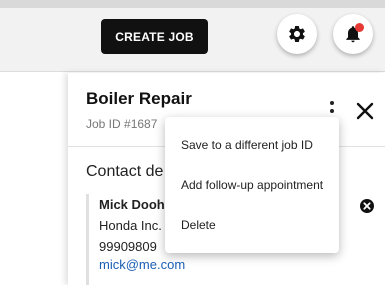  Describe the element at coordinates (359, 27) in the screenshot. I see `notification-badge` at that location.